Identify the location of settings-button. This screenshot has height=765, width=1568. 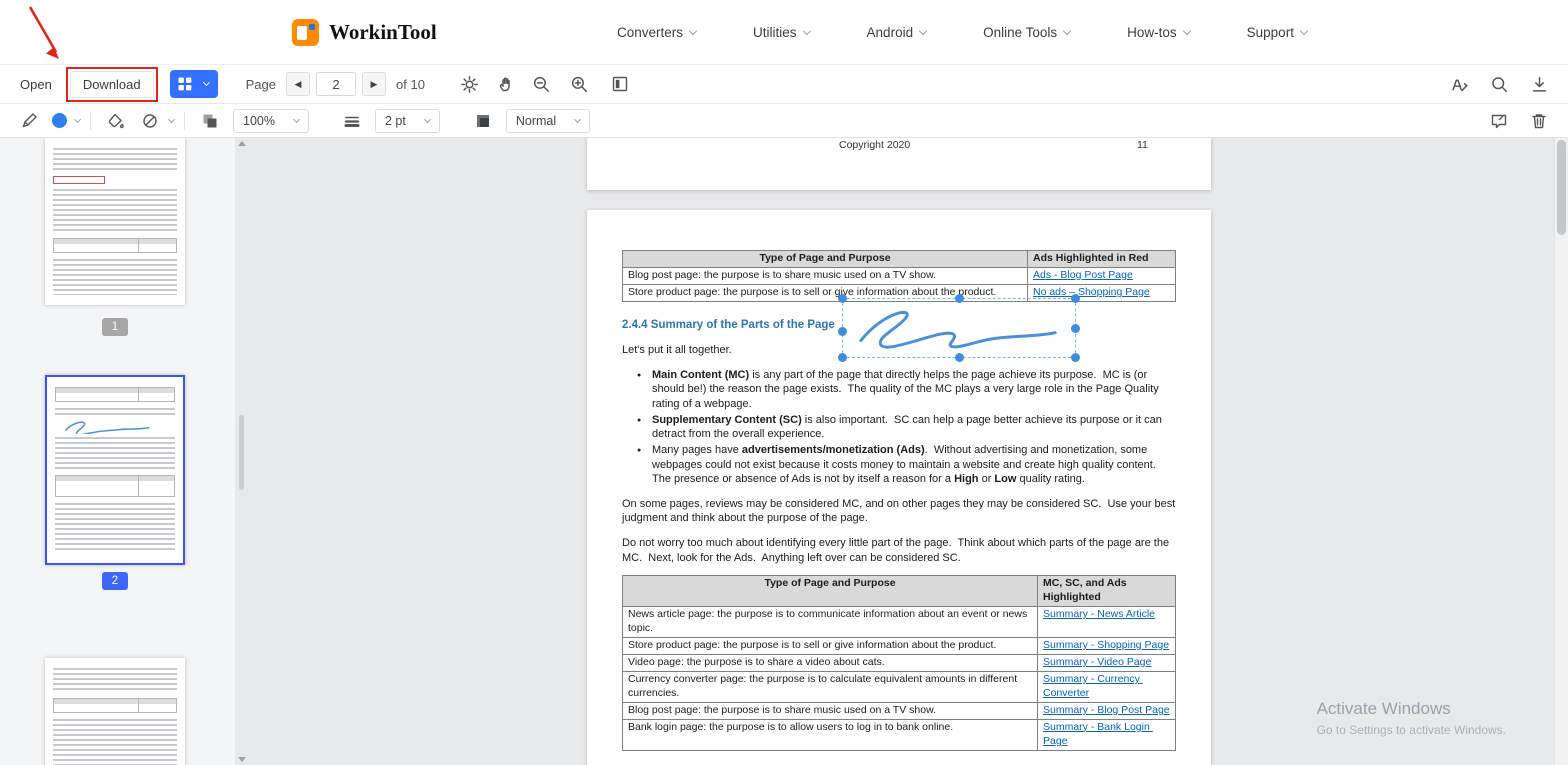
(470, 84).